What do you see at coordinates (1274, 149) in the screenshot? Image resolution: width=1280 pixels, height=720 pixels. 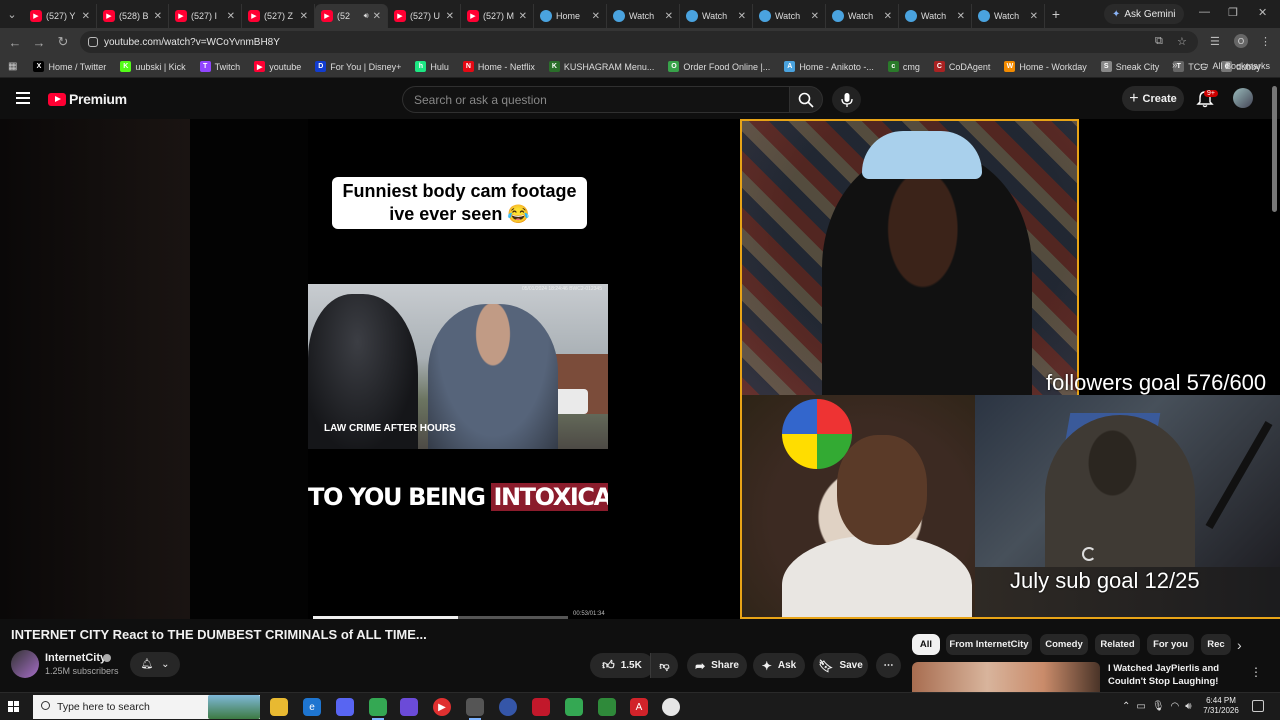 I see `page-scrollbar` at bounding box center [1274, 149].